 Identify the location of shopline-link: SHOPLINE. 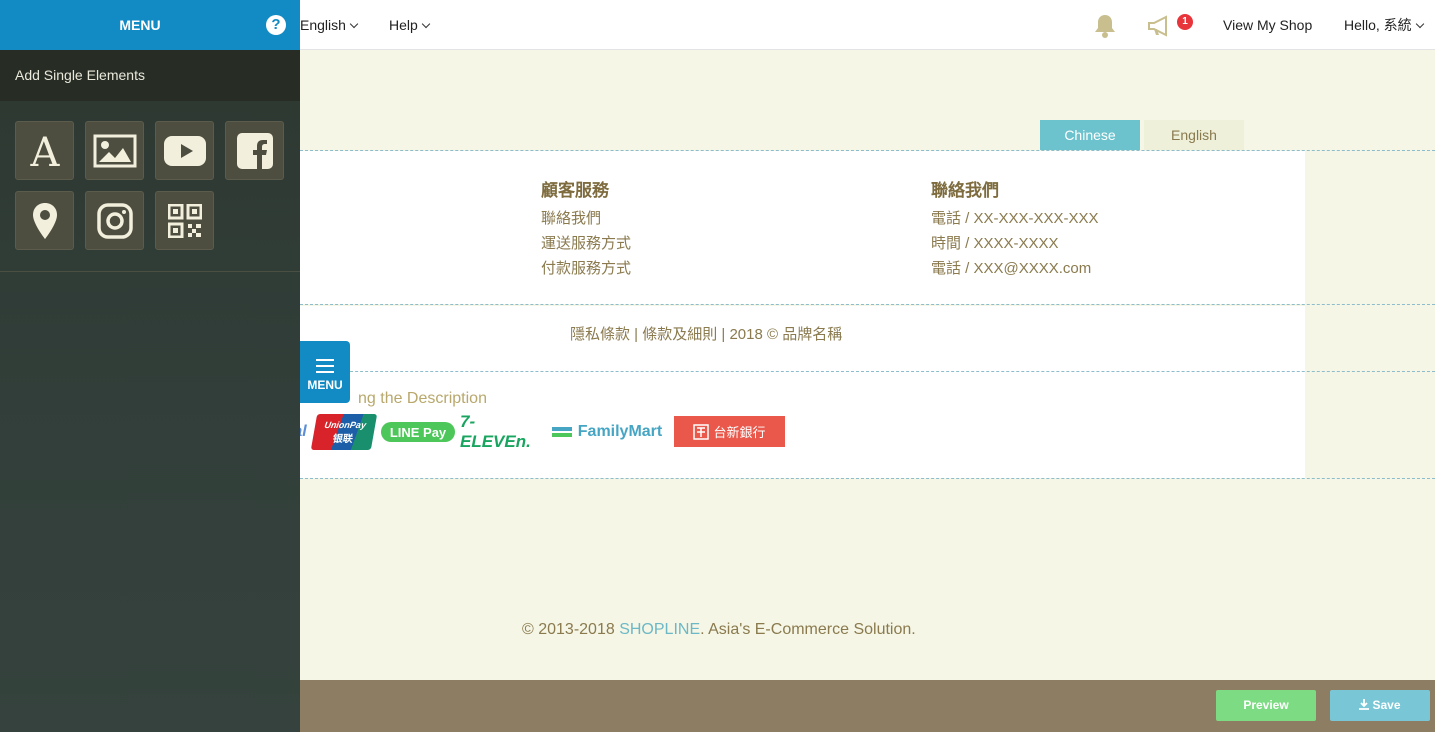
(659, 629).